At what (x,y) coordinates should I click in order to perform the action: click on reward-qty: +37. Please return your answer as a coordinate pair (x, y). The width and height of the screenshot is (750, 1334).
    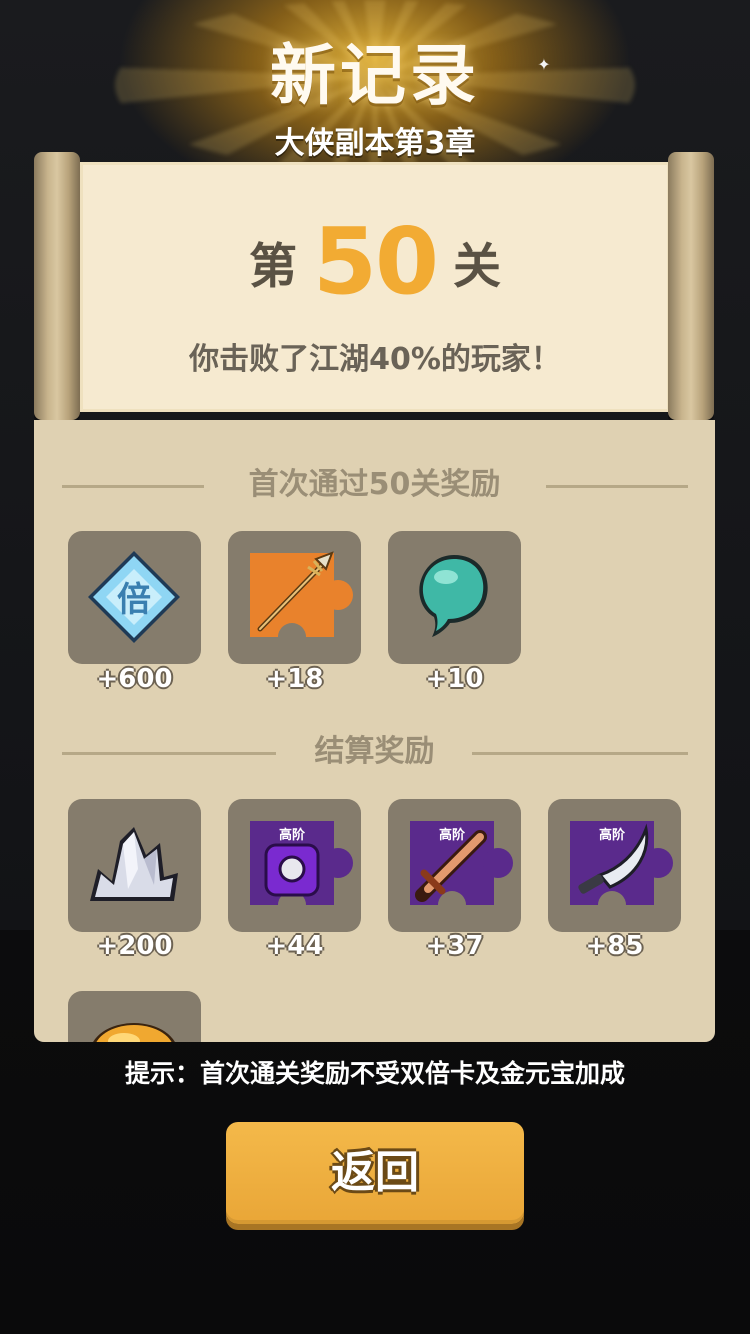
    Looking at the image, I should click on (454, 946).